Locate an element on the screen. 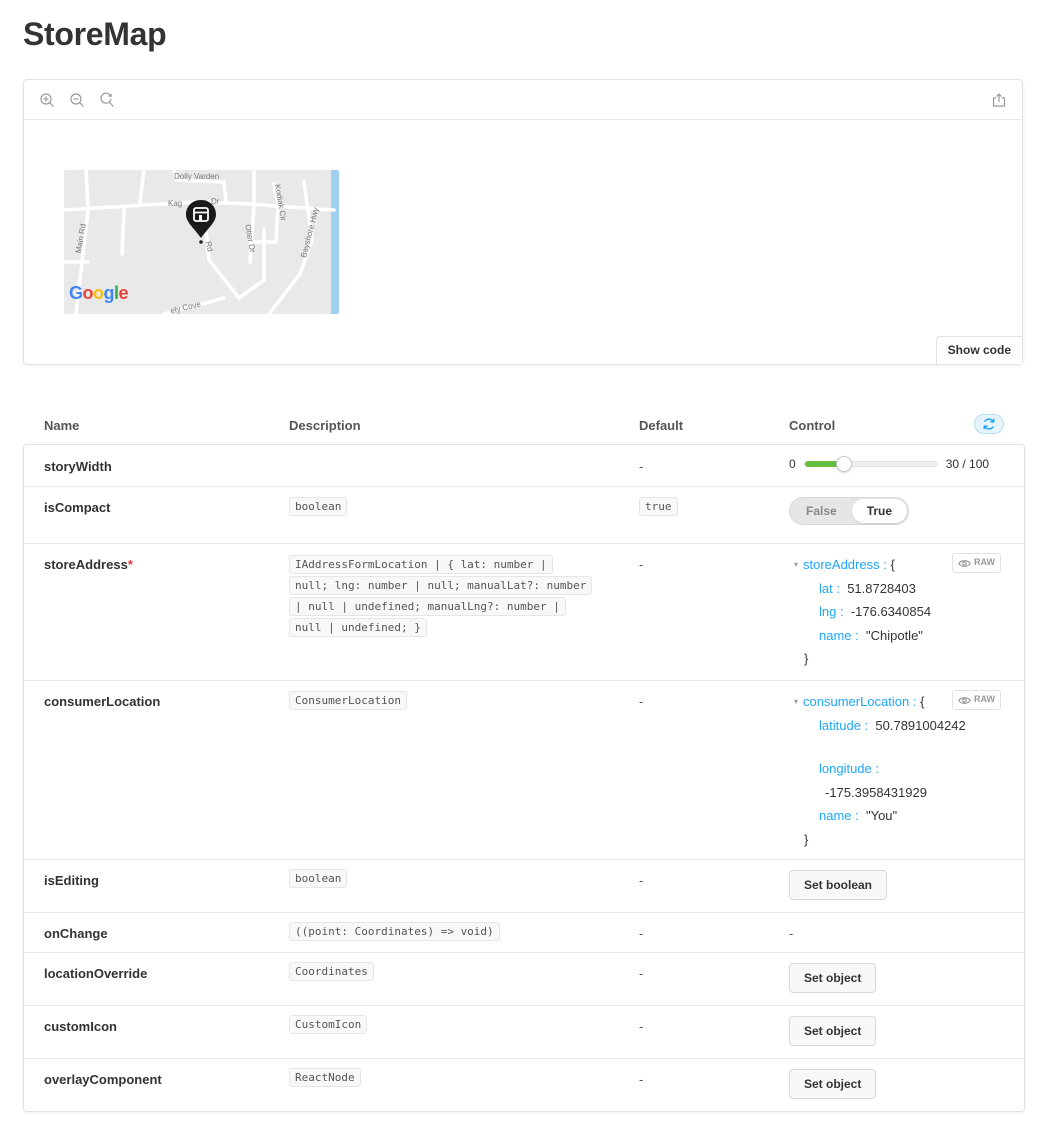  column-header-default: Default is located at coordinates (661, 425).